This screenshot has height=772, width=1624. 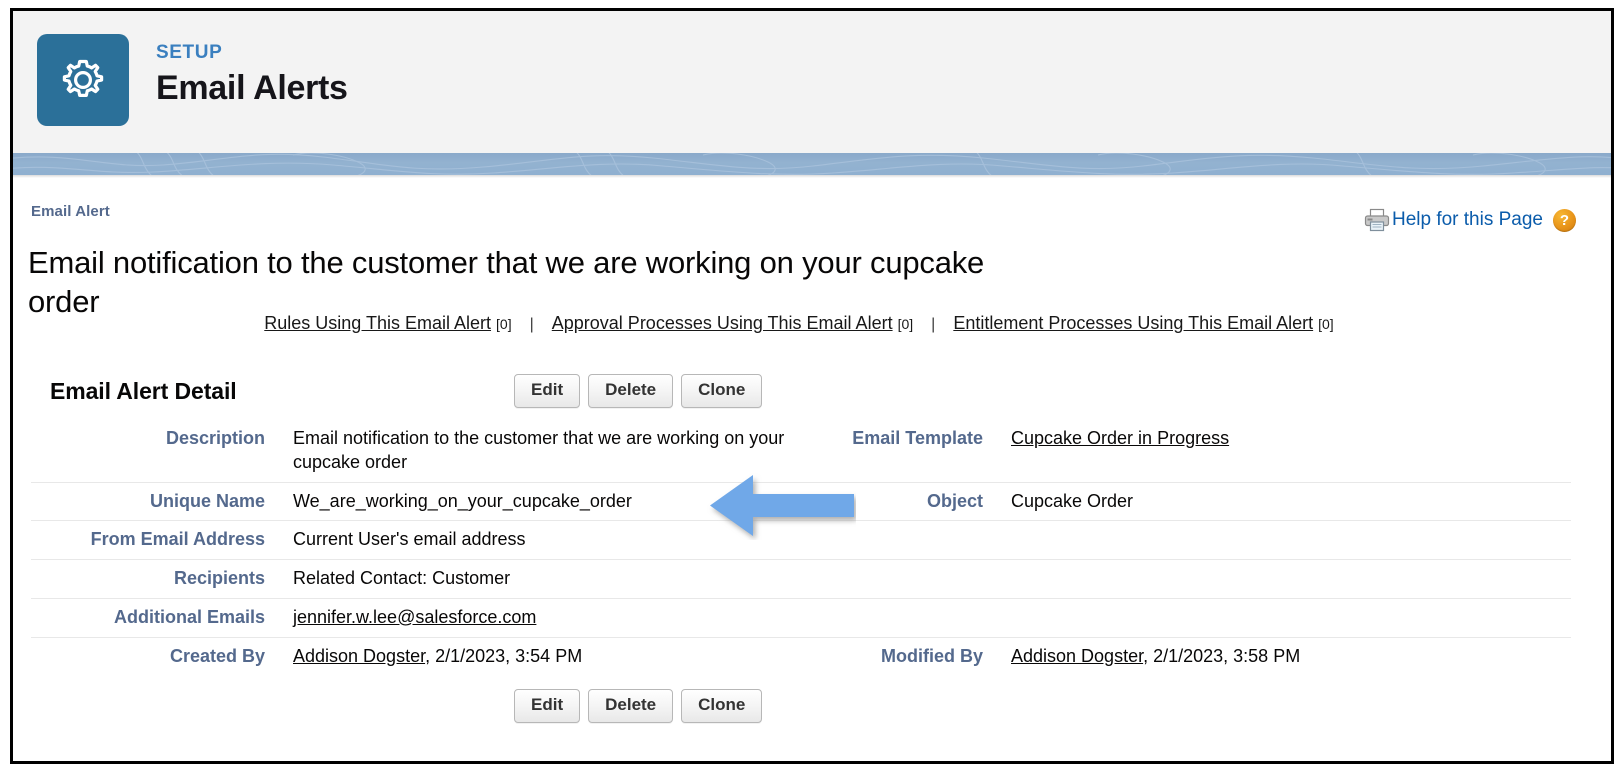 I want to click on field-value: jennifer.w.lee@salesforce.com, so click(x=414, y=618).